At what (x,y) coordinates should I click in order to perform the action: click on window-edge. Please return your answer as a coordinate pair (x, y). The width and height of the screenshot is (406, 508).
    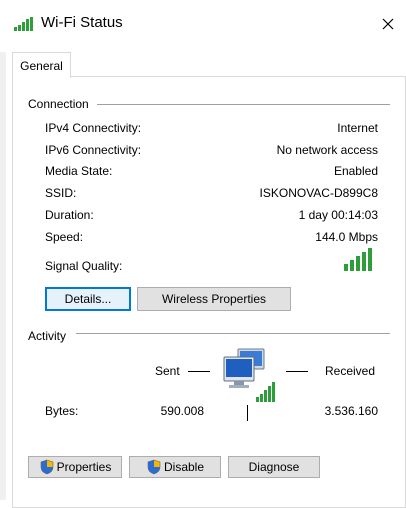
    Looking at the image, I should click on (3, 276).